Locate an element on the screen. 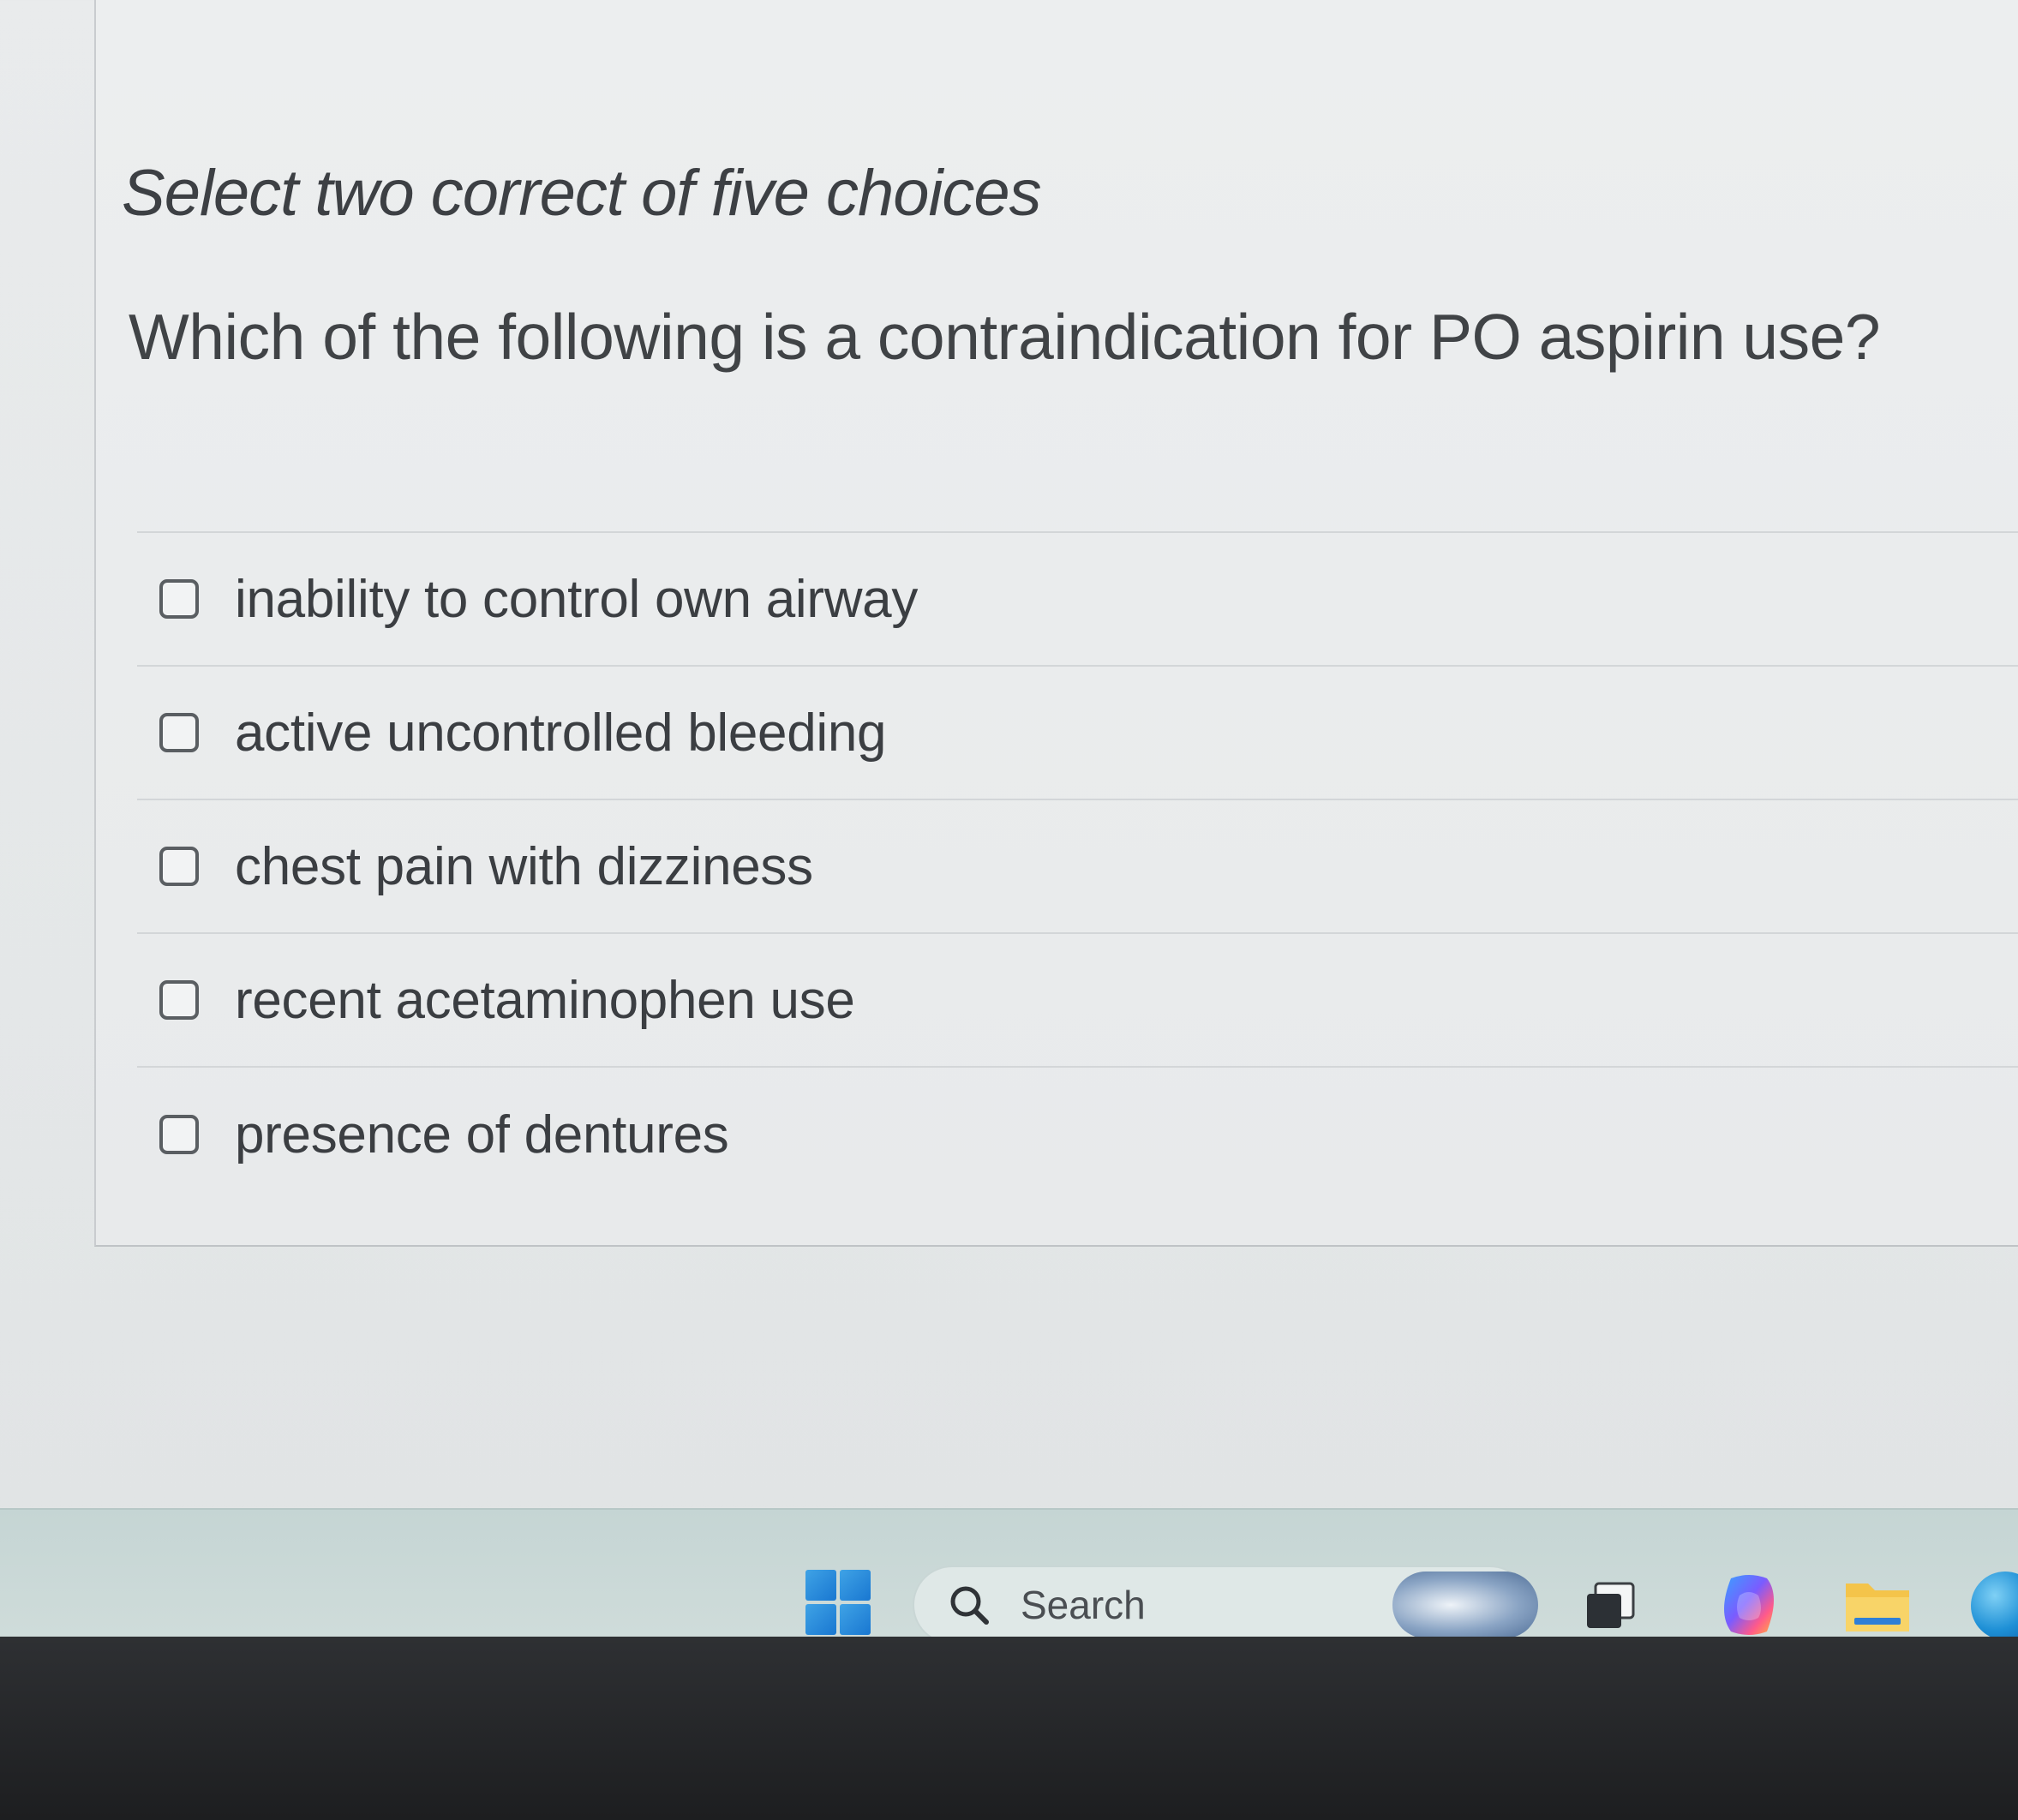  task-view-icon is located at coordinates (1610, 1605).